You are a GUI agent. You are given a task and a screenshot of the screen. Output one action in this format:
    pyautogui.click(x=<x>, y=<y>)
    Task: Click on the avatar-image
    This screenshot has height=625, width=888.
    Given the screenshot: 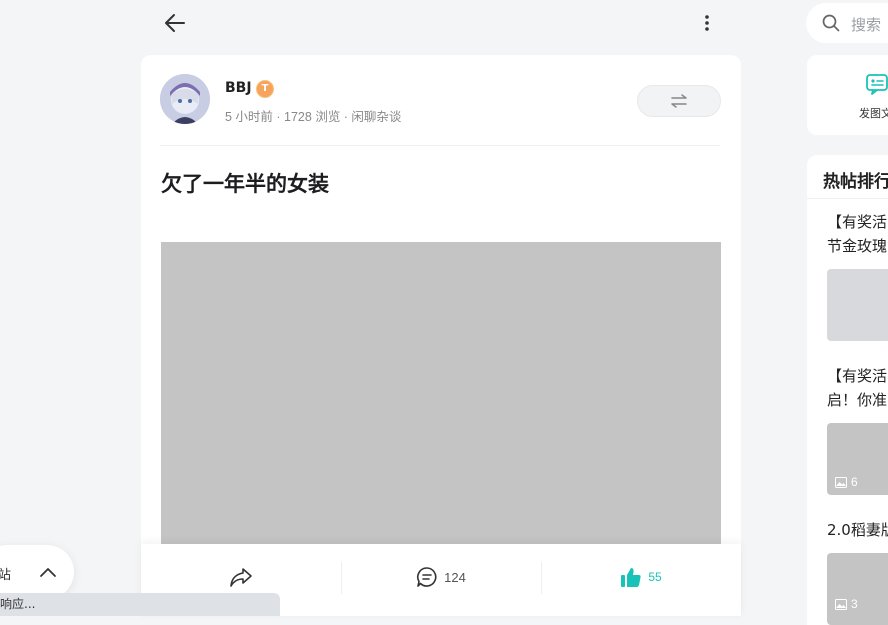 What is the action you would take?
    pyautogui.click(x=185, y=99)
    